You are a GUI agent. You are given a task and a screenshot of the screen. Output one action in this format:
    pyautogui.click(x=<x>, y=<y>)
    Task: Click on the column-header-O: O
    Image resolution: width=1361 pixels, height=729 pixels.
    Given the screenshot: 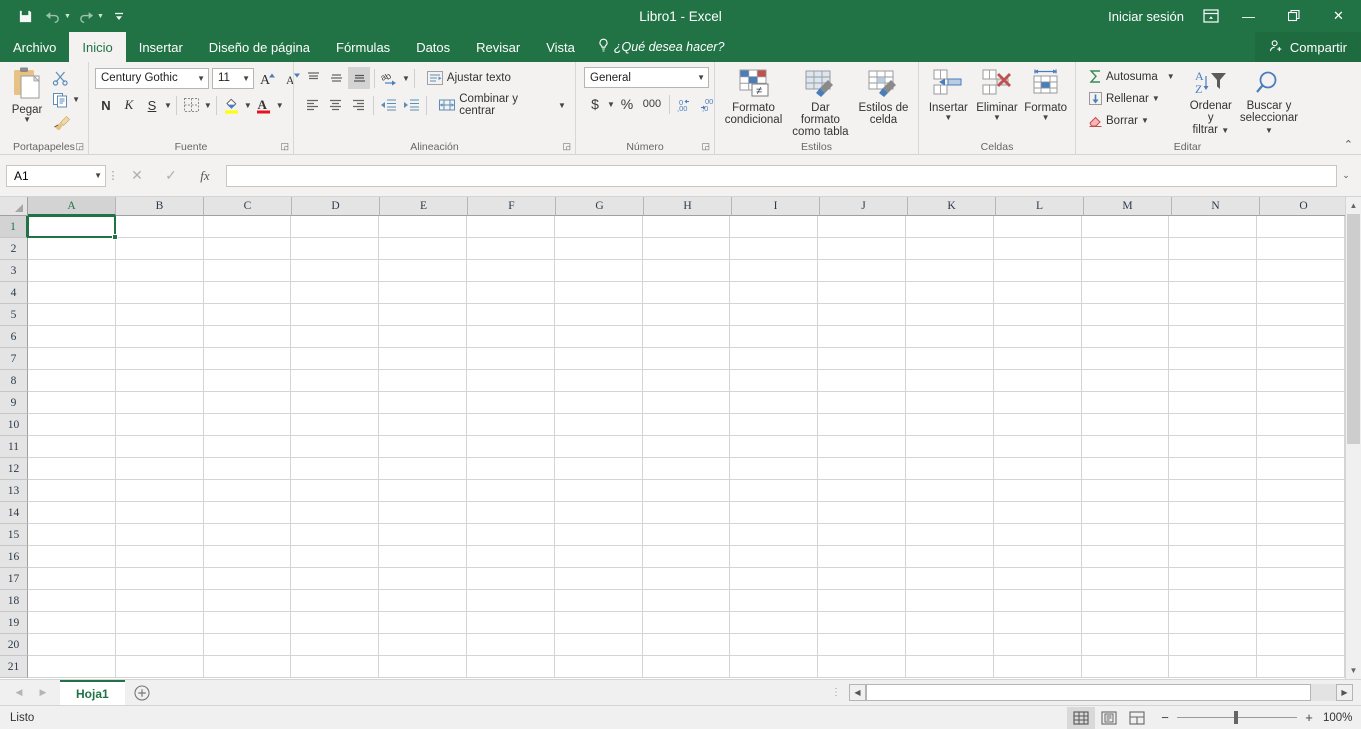 What is the action you would take?
    pyautogui.click(x=1302, y=206)
    